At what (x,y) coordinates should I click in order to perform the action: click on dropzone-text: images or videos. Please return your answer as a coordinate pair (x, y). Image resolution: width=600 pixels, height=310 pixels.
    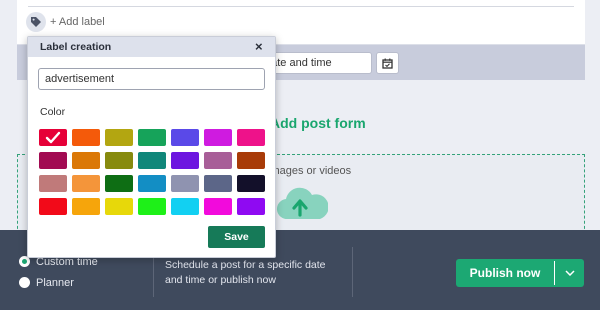
    Looking at the image, I should click on (310, 171).